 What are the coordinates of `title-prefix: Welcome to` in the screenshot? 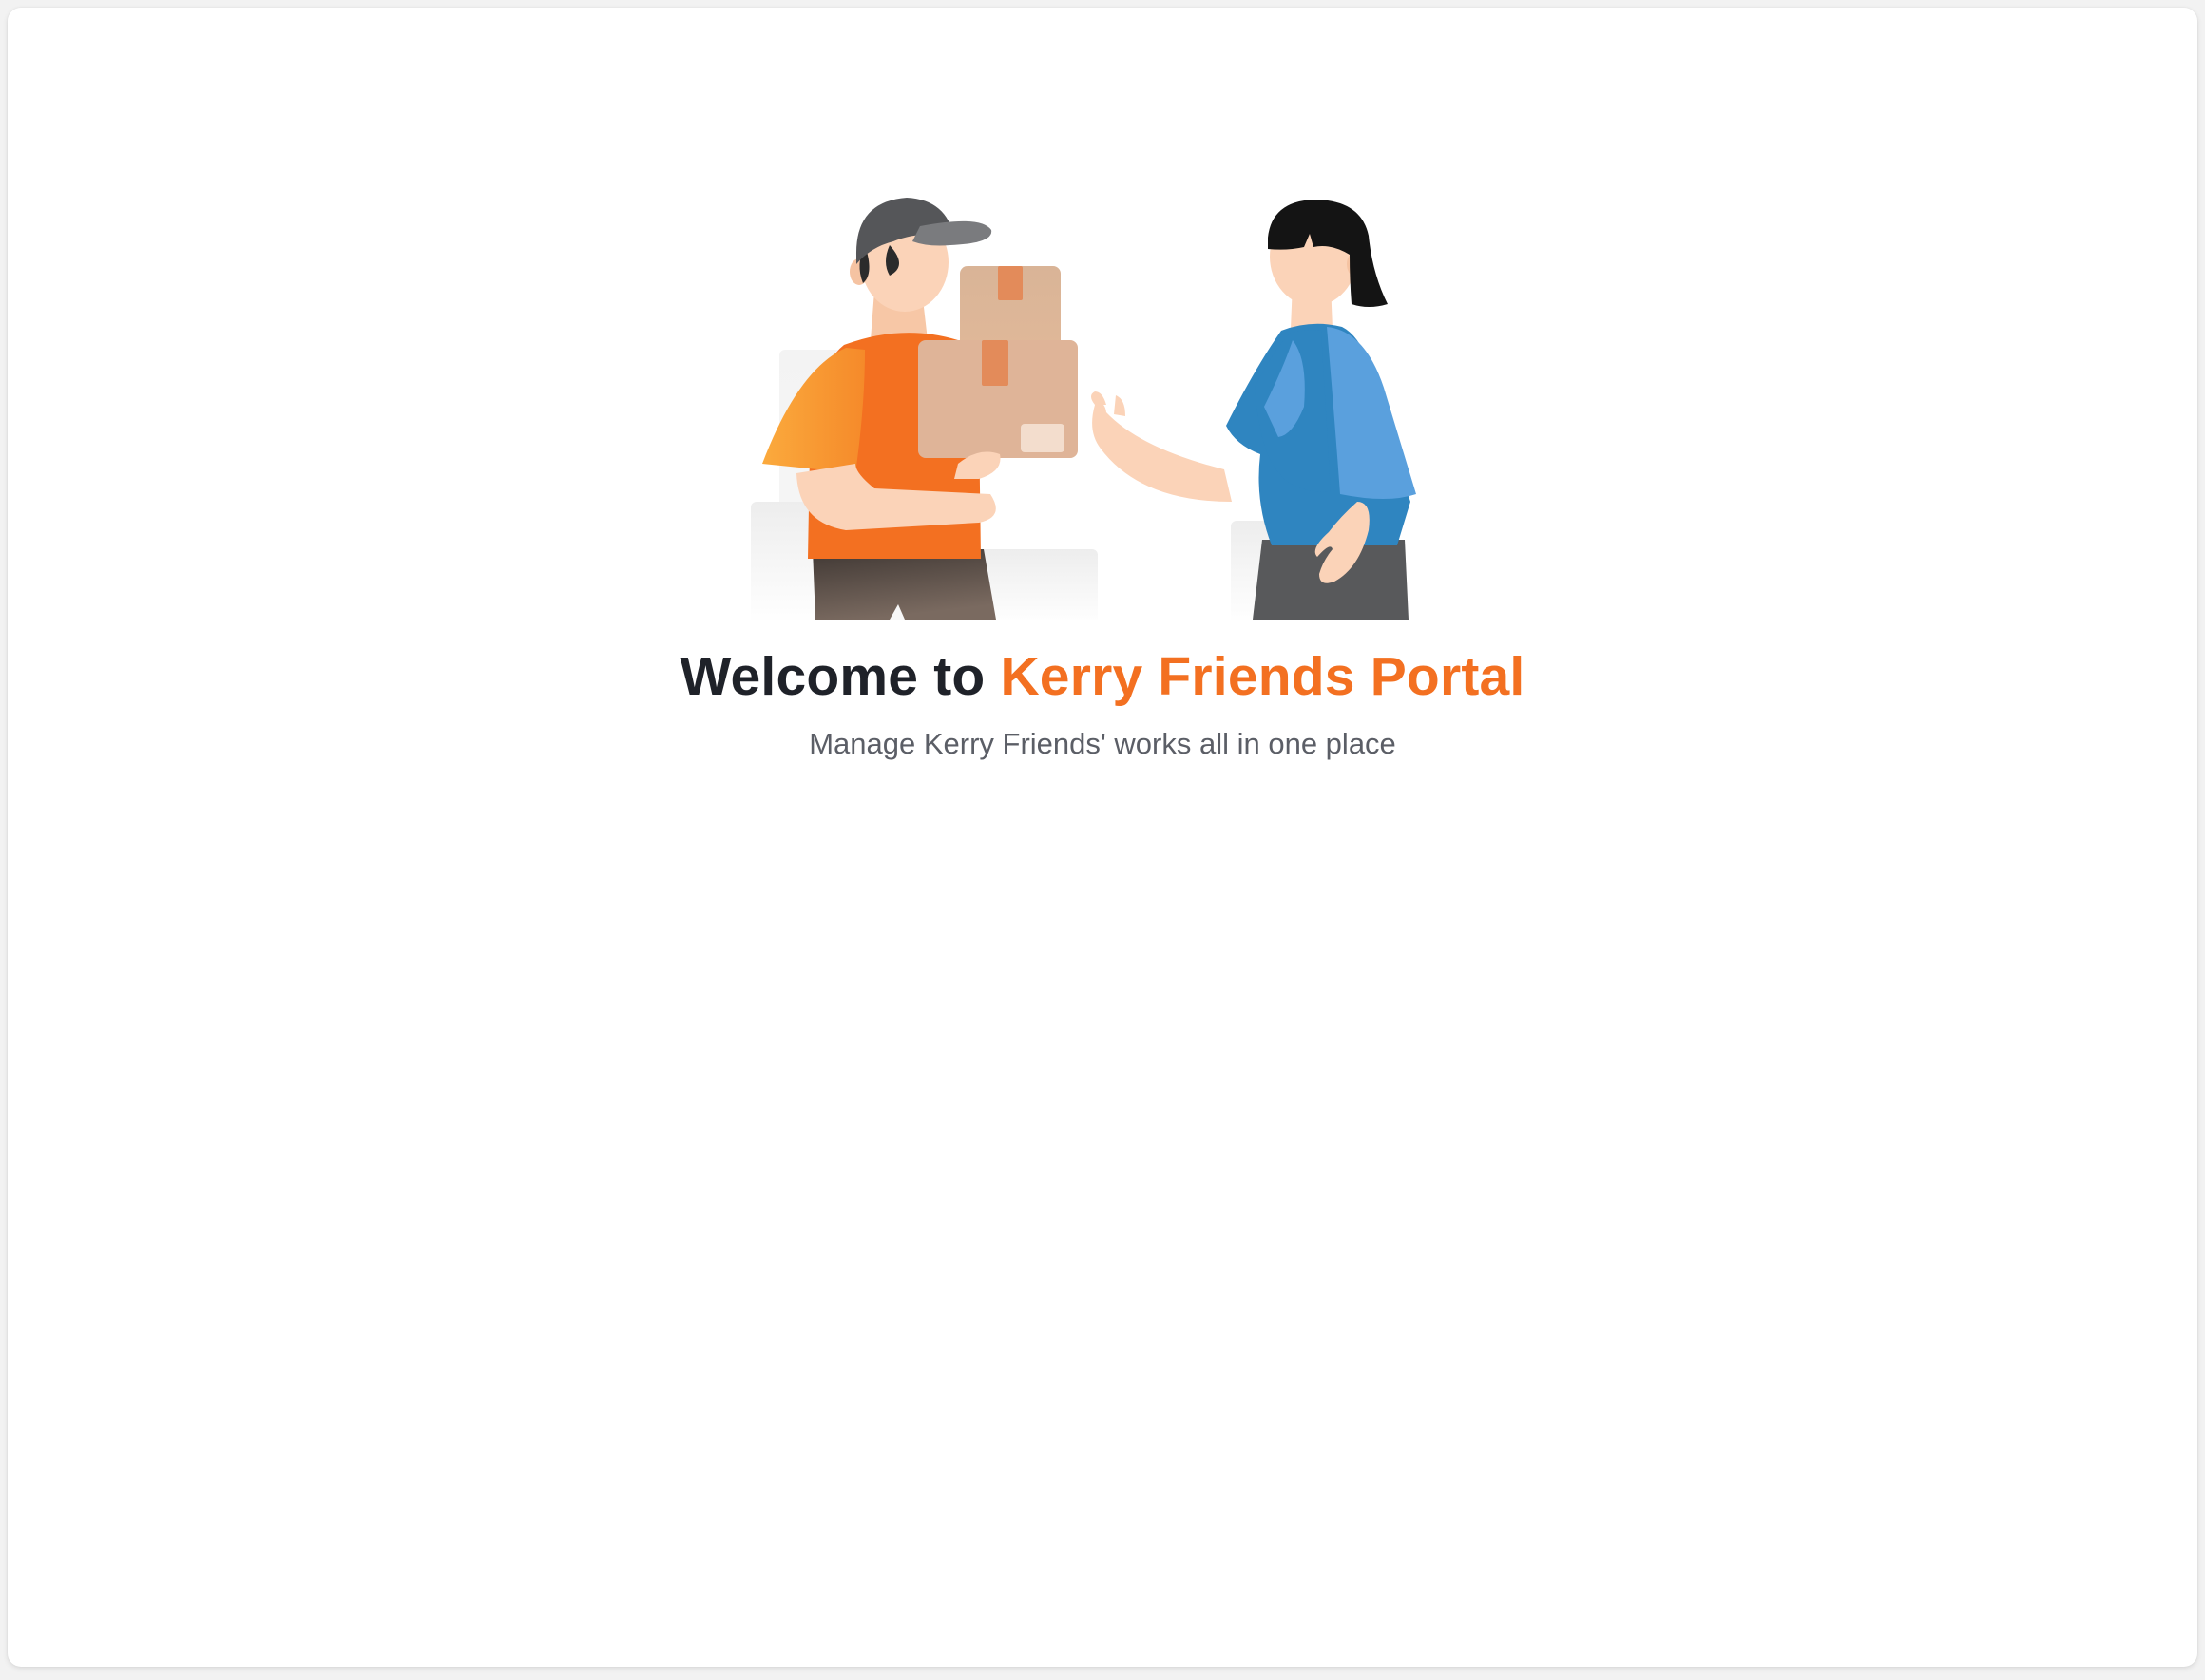 It's located at (833, 676).